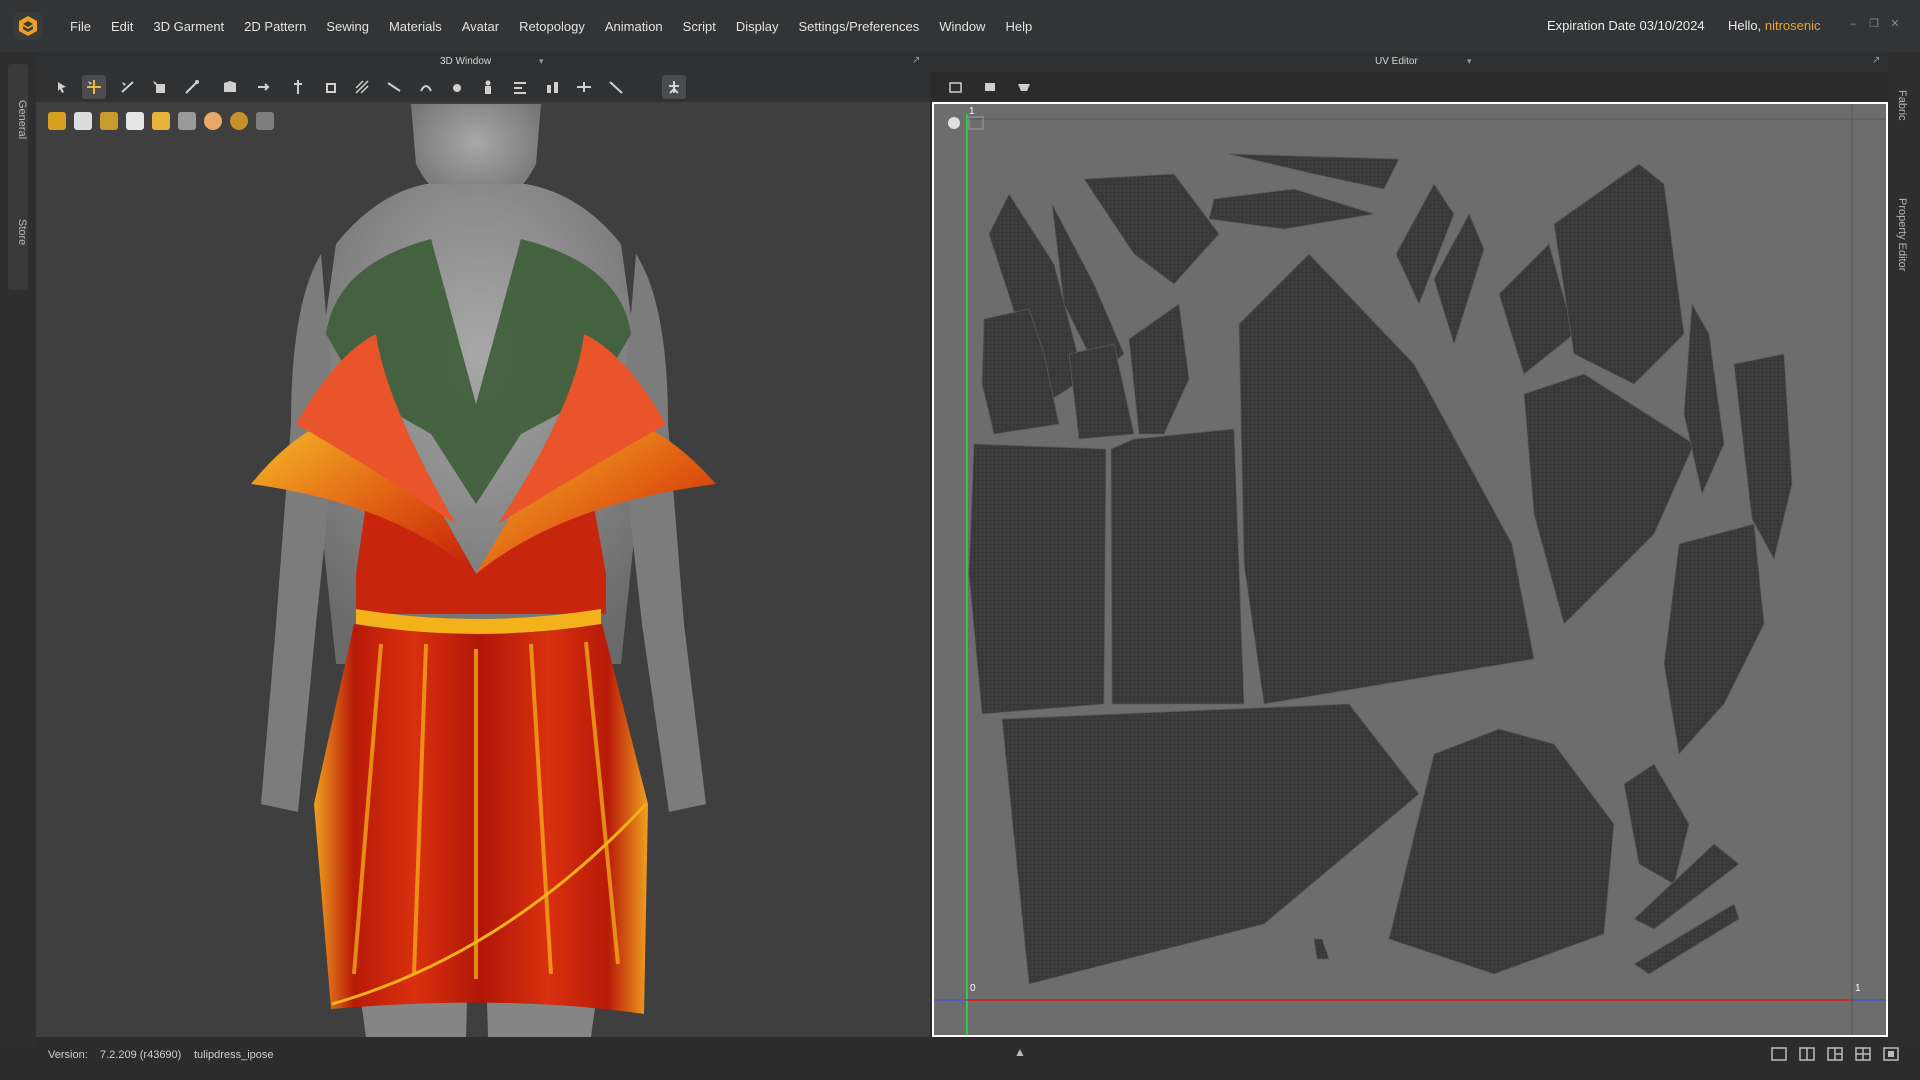  Describe the element at coordinates (1902, 234) in the screenshot. I see `tab-property-editor: Property Editor` at that location.